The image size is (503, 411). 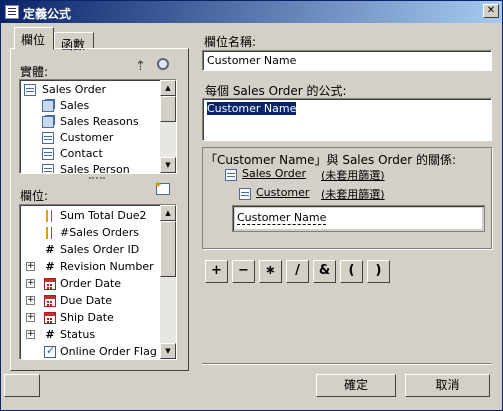 I want to click on close-button: ✕, so click(x=491, y=11).